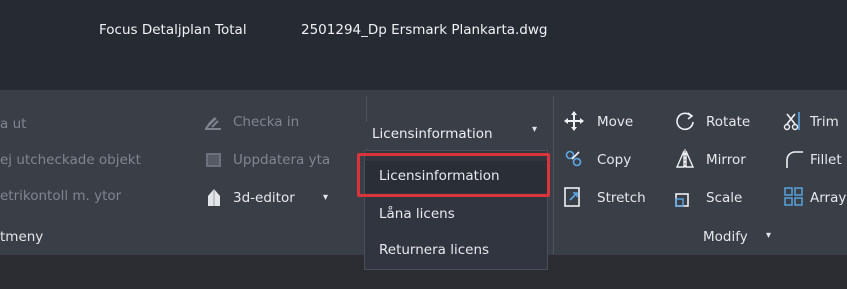 Image resolution: width=847 pixels, height=289 pixels. What do you see at coordinates (325, 198) in the screenshot?
I see `3d-editor-dropdown-caret: ▾` at bounding box center [325, 198].